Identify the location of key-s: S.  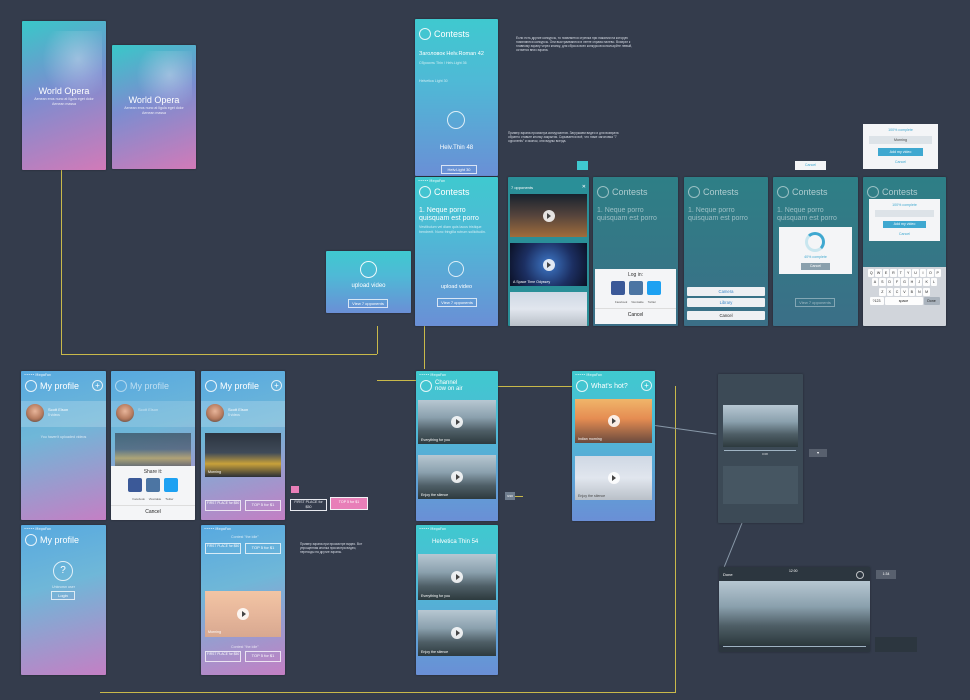
(882, 282).